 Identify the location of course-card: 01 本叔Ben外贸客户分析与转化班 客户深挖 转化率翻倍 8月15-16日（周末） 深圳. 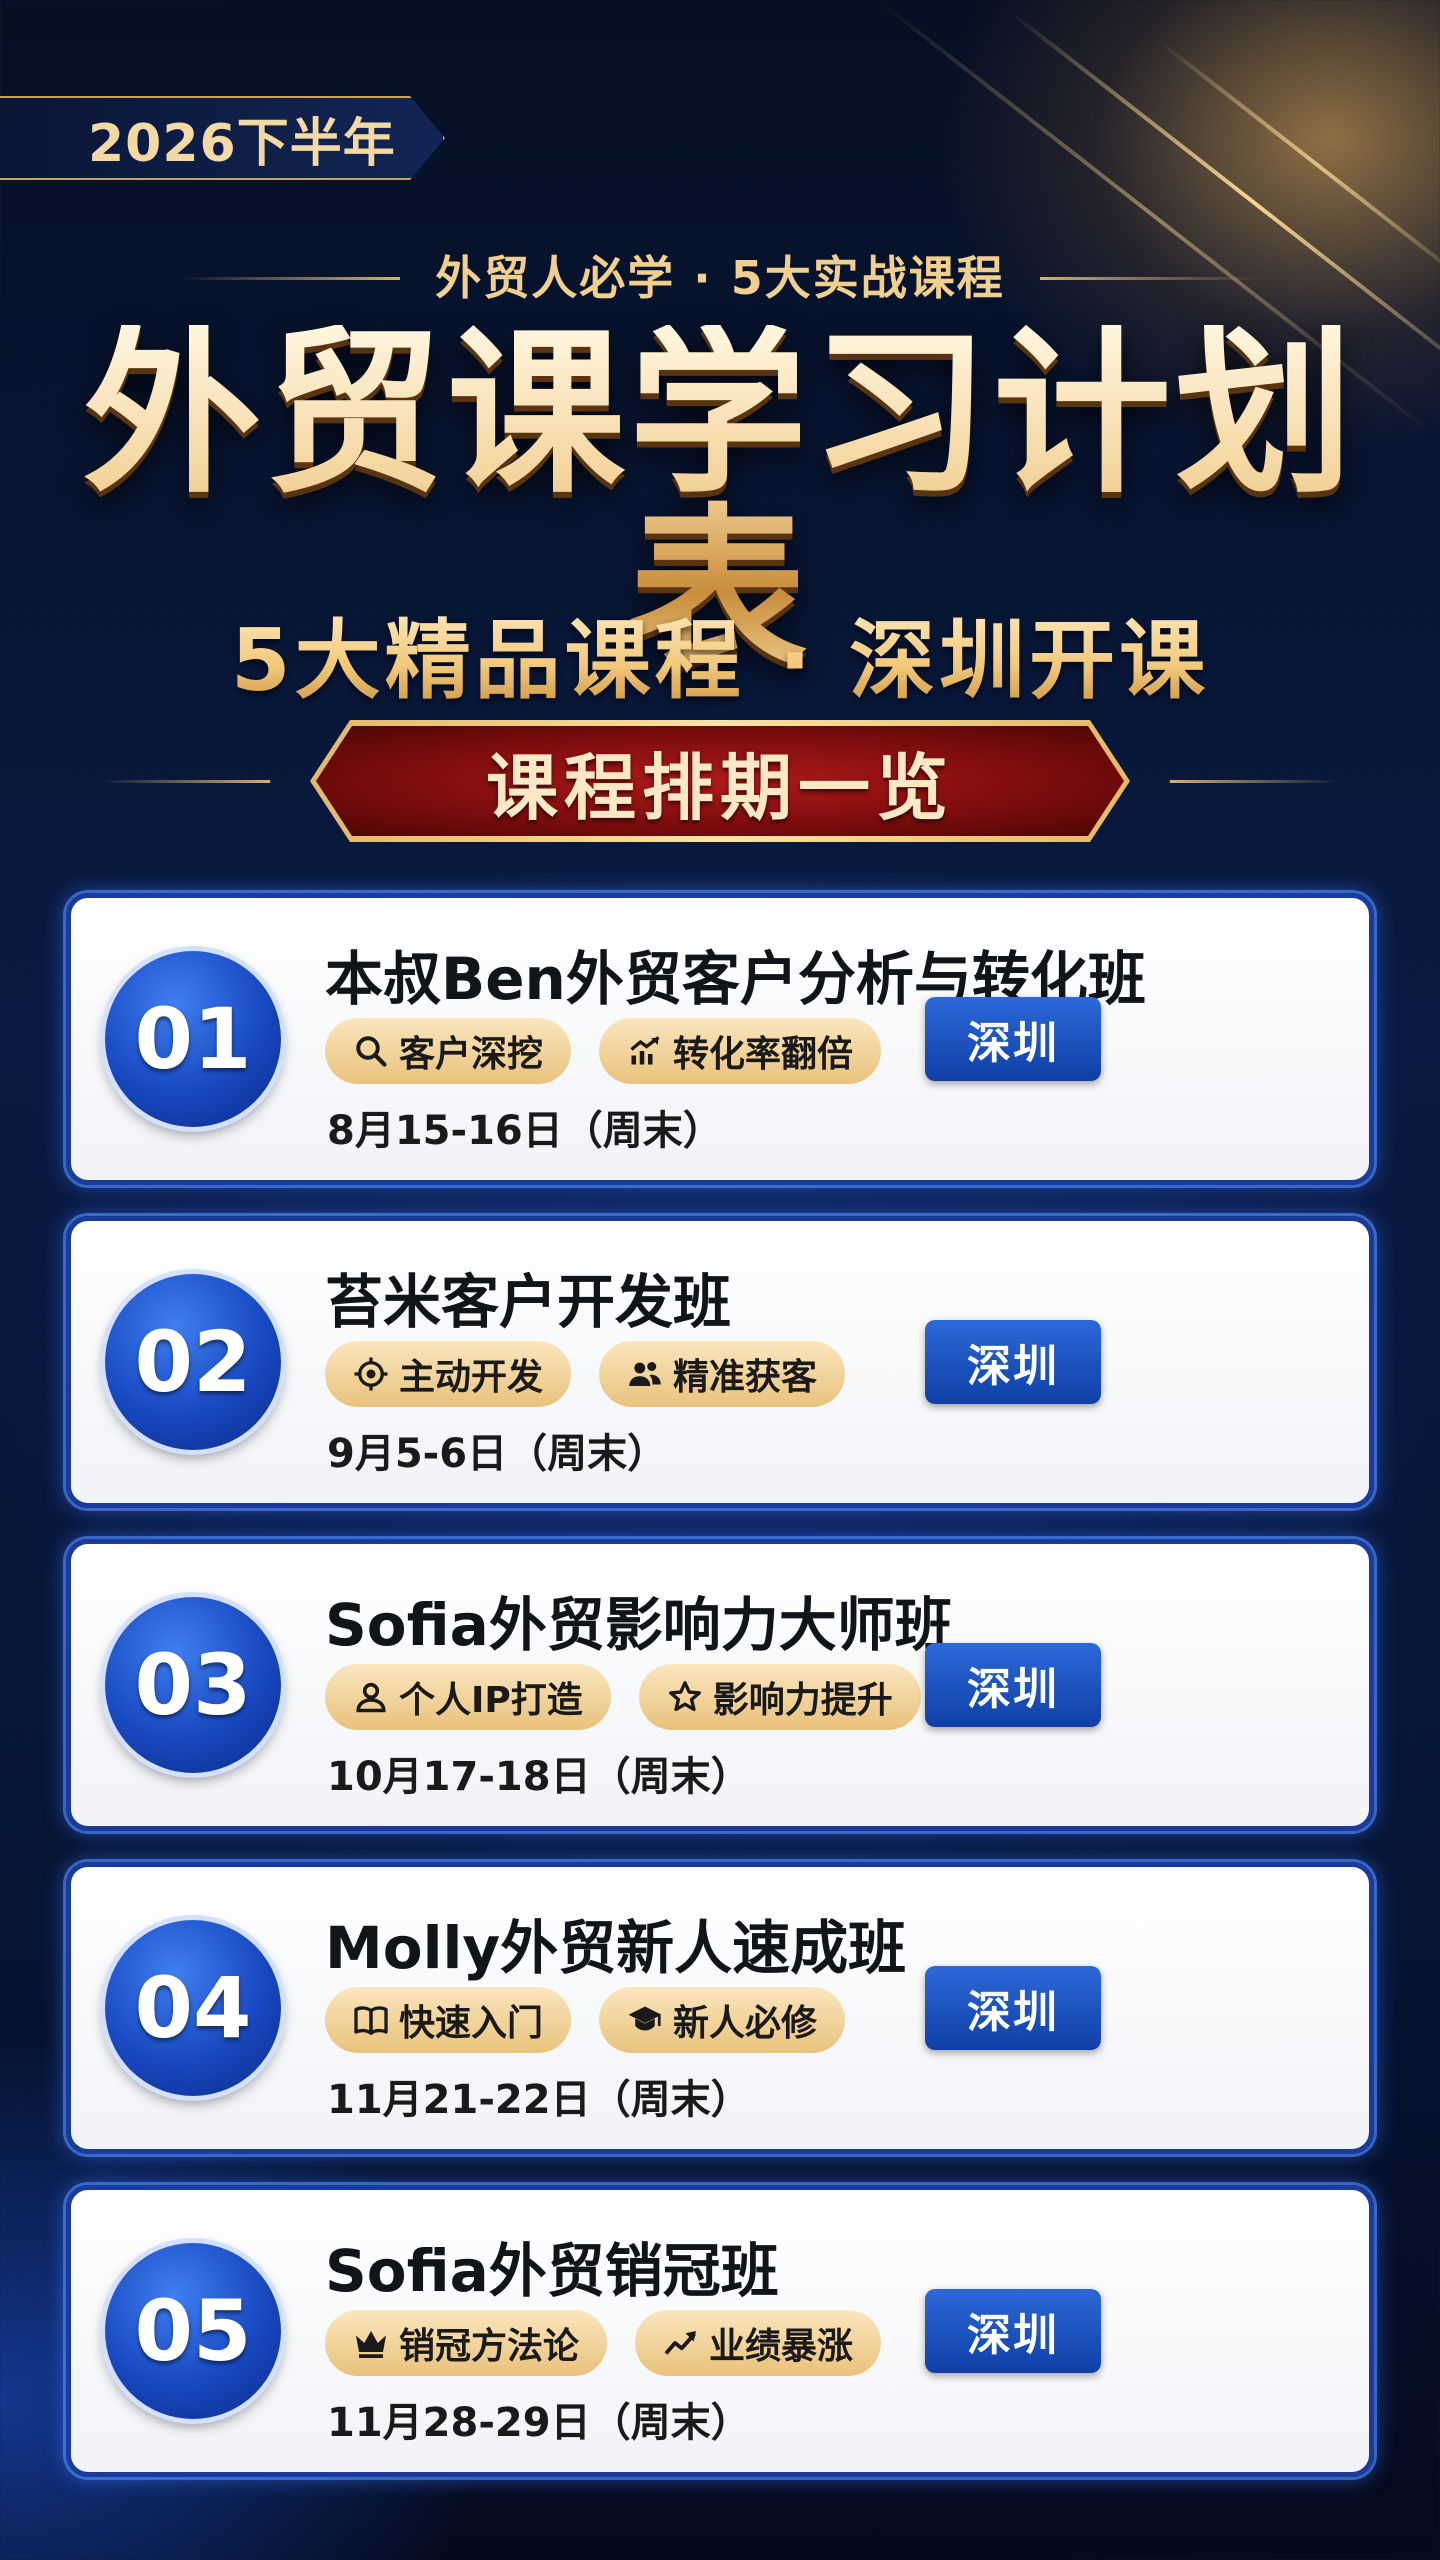
(720, 1039).